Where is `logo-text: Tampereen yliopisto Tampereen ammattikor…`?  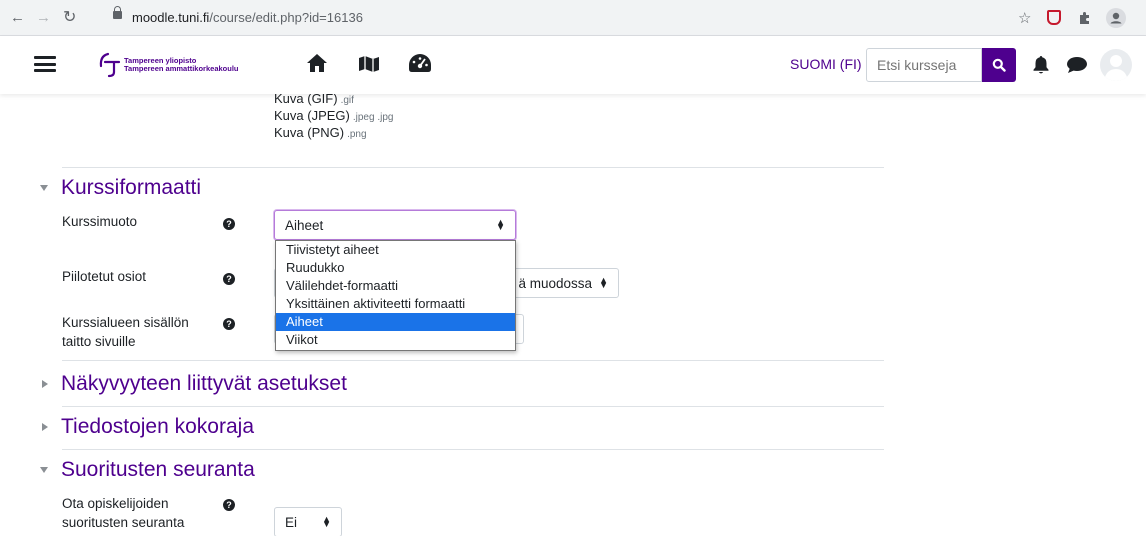
logo-text: Tampereen yliopisto Tampereen ammattikor… is located at coordinates (181, 65).